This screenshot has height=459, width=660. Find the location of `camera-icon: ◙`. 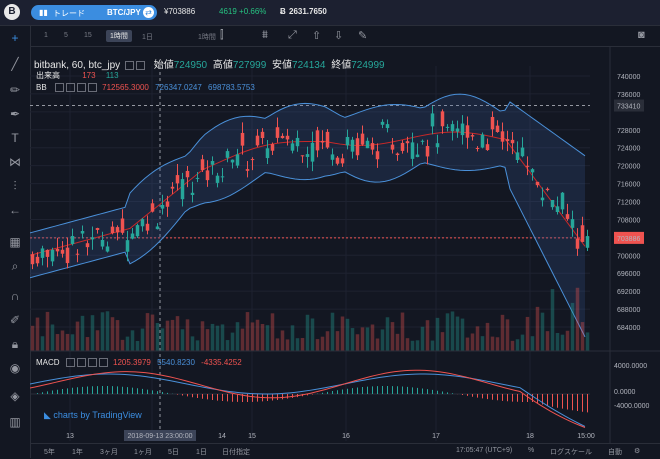

camera-icon: ◙ is located at coordinates (641, 35).